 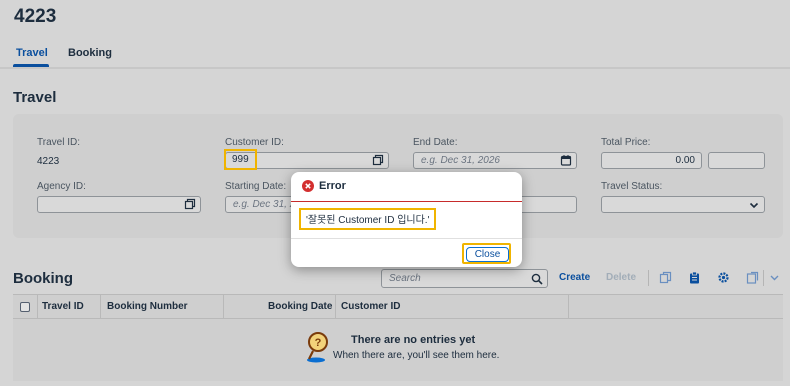 I want to click on end-date-label: End Date:, so click(x=435, y=142).